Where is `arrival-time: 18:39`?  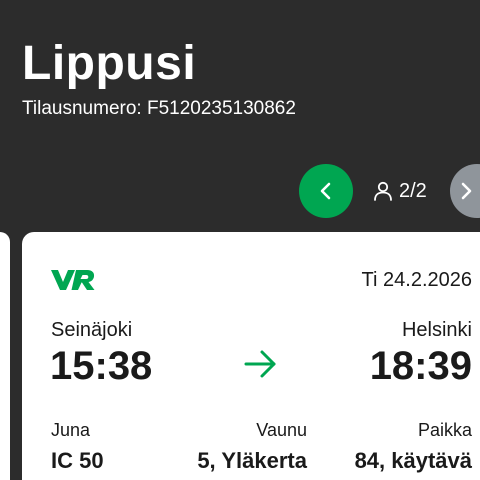 arrival-time: 18:39 is located at coordinates (420, 366).